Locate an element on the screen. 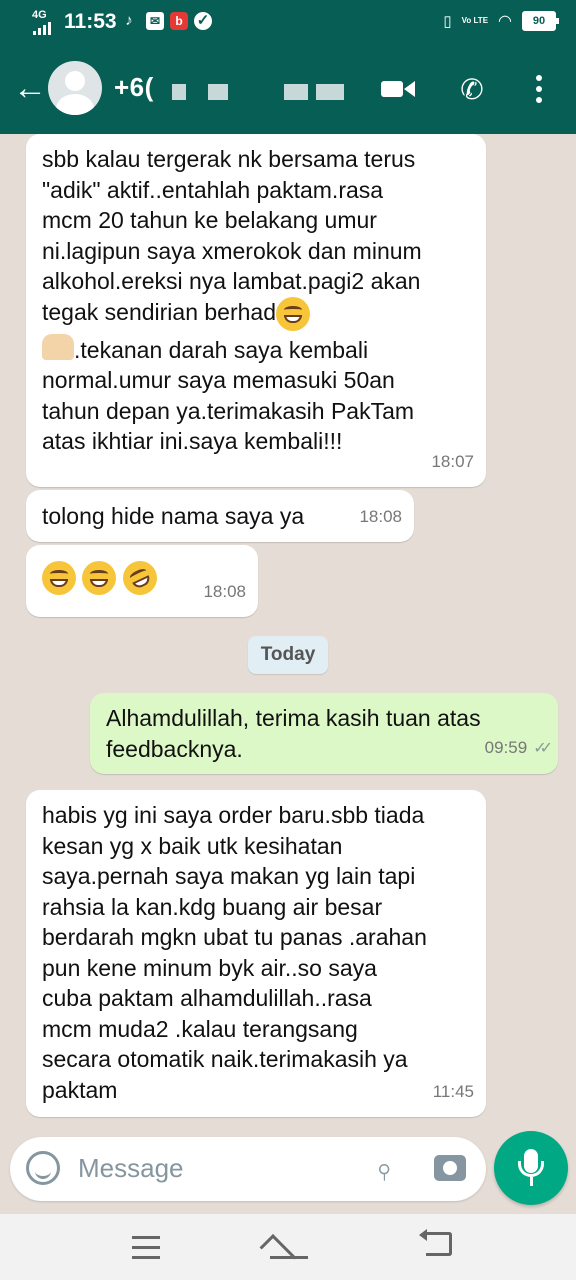 The height and width of the screenshot is (1280, 576). mic-button is located at coordinates (531, 1168).